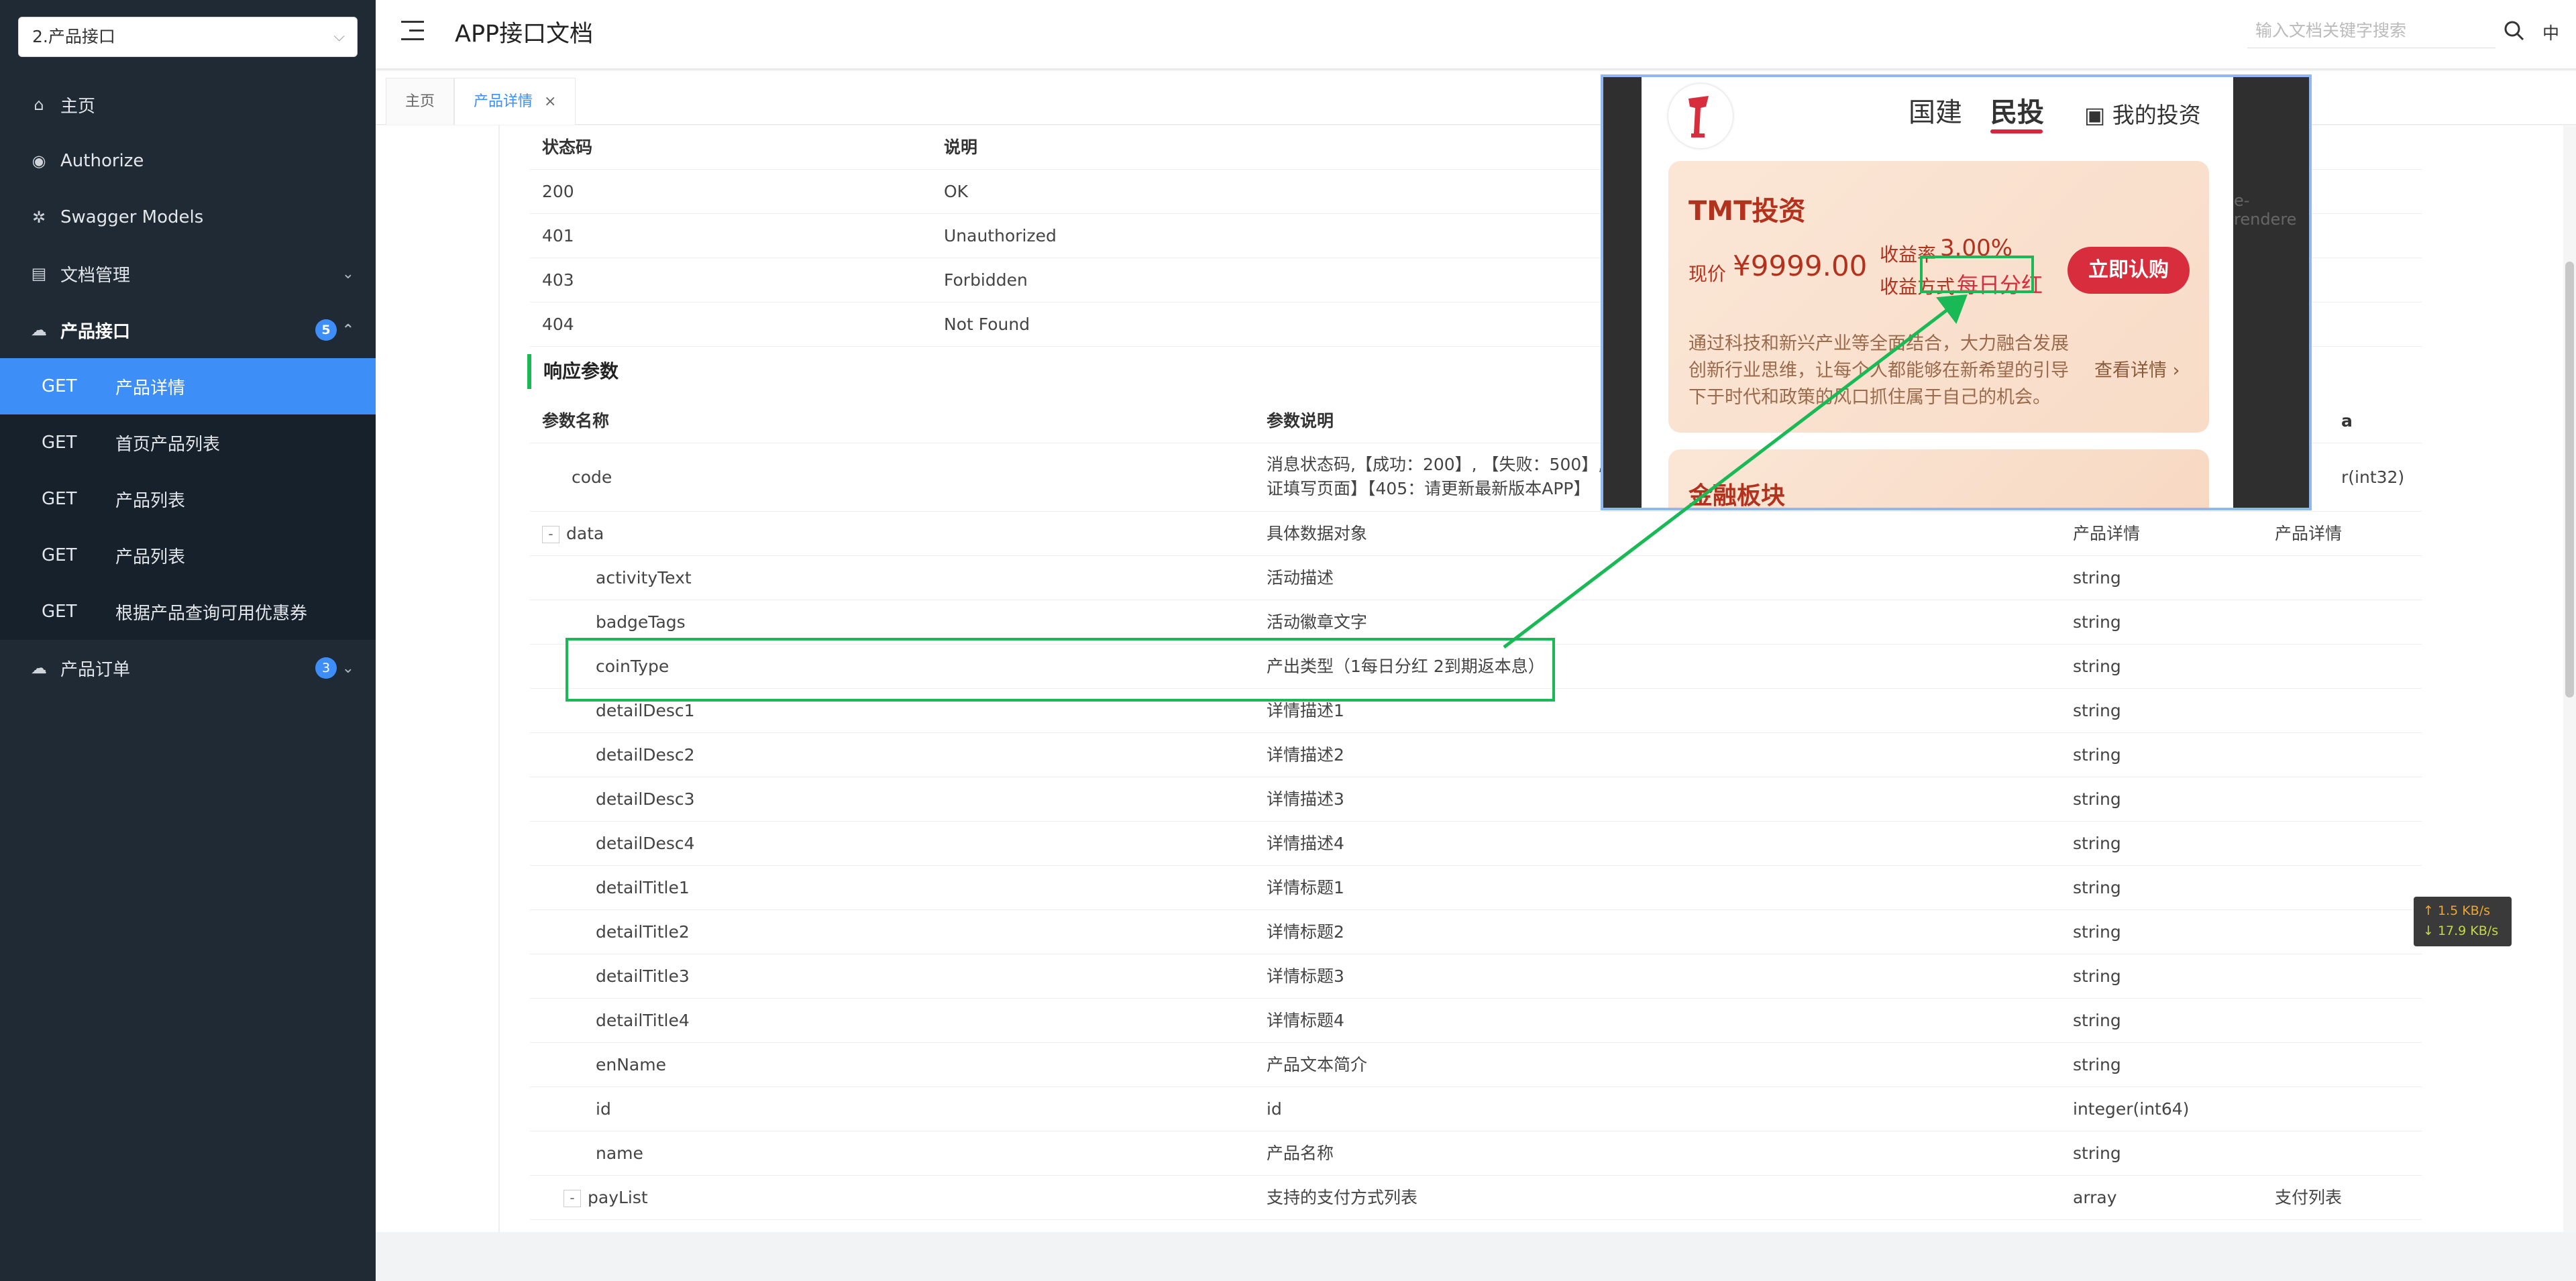 This screenshot has height=1281, width=2576. Describe the element at coordinates (1317, 1064) in the screenshot. I see `param-desc: 产品文本简介` at that location.